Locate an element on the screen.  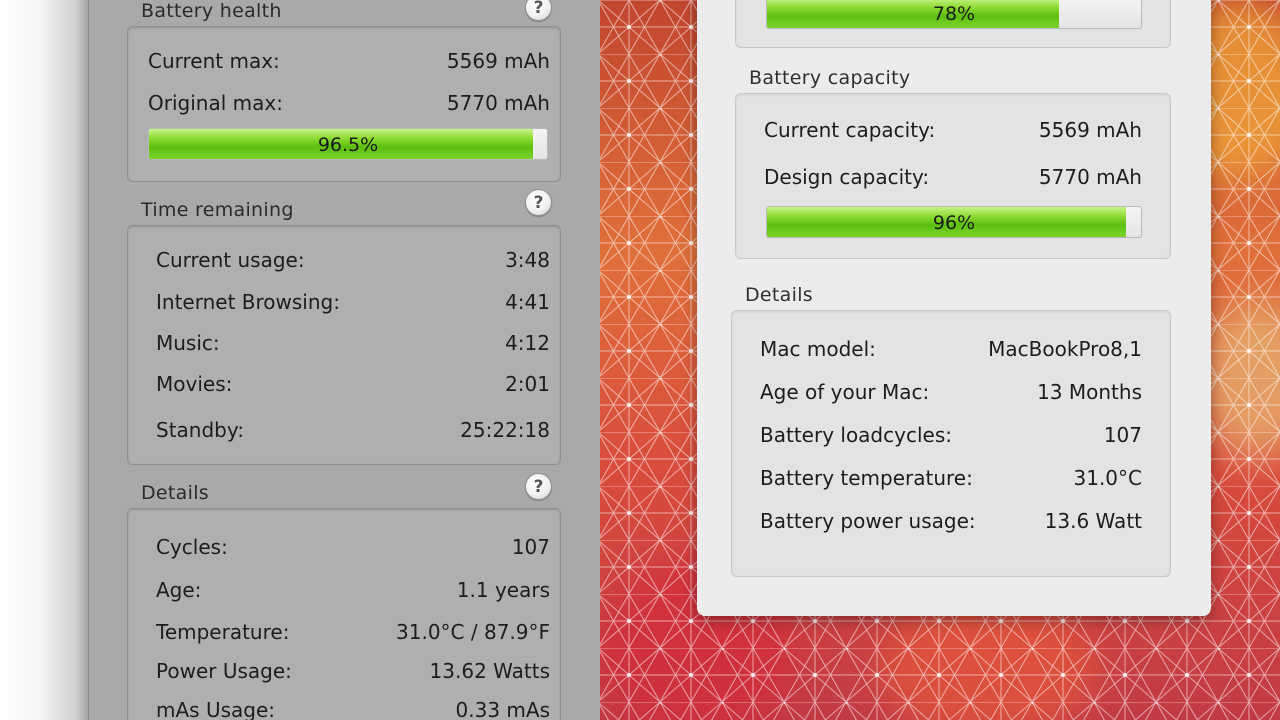
row-value: 31.0°C is located at coordinates (1108, 478).